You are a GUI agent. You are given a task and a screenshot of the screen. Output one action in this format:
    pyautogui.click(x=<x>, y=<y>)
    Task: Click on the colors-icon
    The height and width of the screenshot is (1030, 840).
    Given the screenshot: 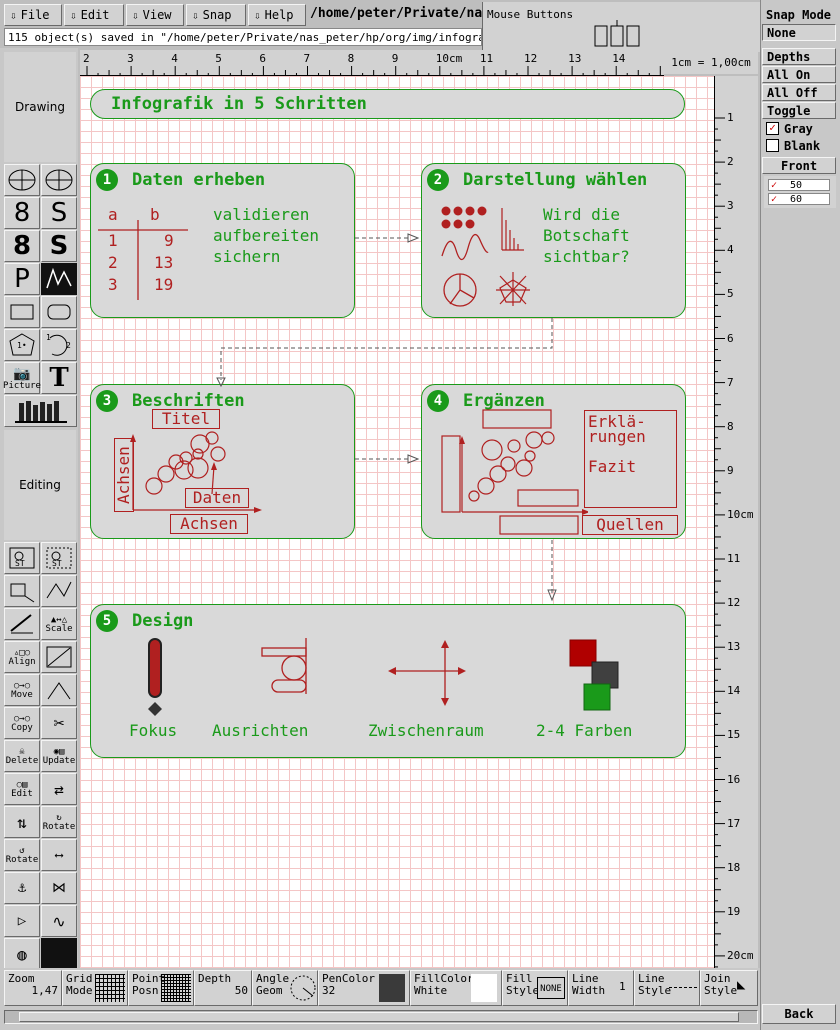 What is the action you would take?
    pyautogui.click(x=594, y=675)
    